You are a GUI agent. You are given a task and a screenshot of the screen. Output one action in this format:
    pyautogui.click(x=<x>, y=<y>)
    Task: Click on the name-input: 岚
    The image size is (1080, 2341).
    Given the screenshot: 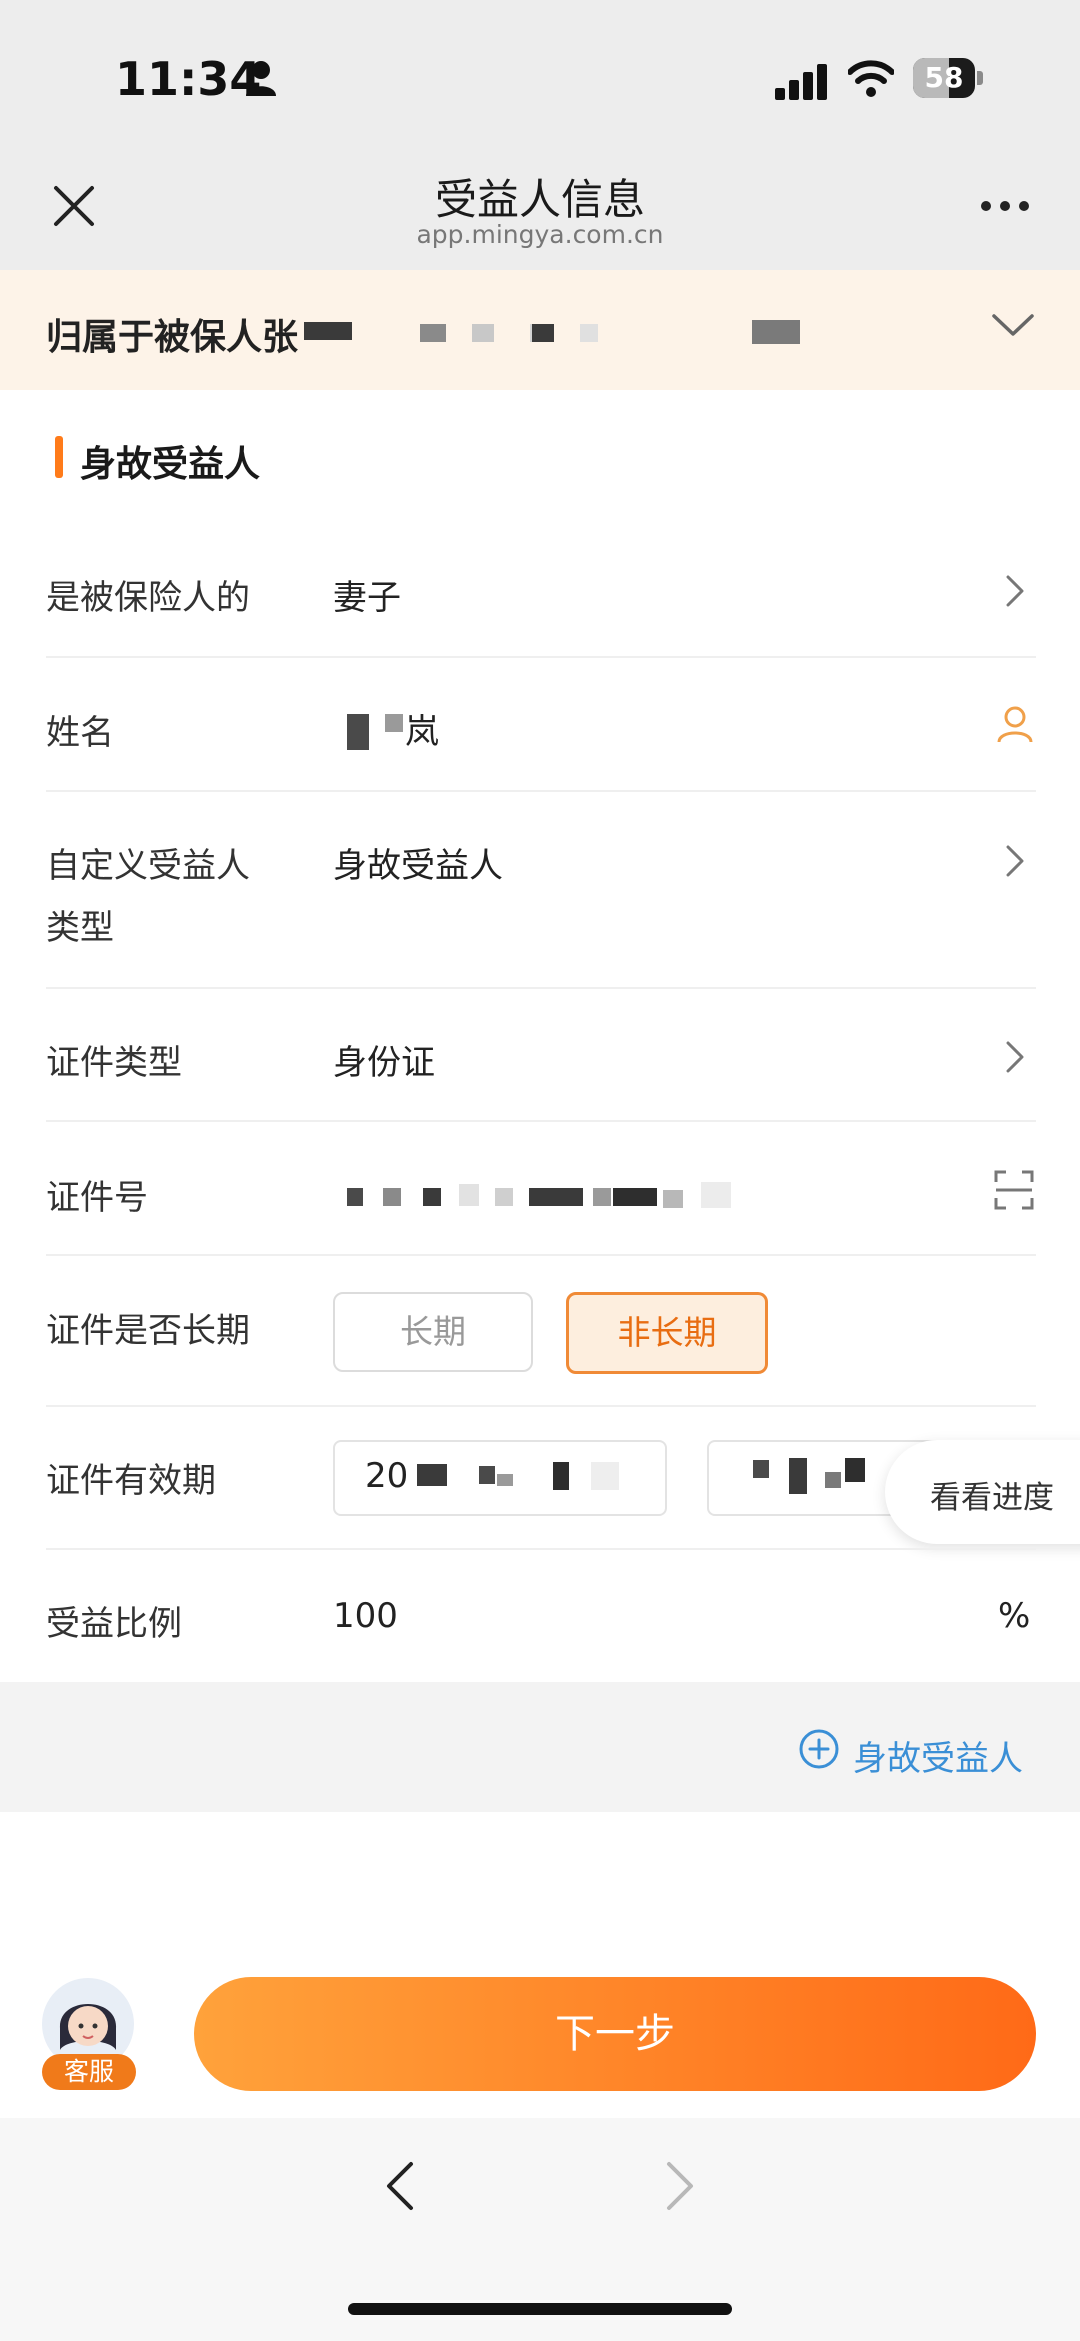 What is the action you would take?
    pyautogui.click(x=633, y=730)
    